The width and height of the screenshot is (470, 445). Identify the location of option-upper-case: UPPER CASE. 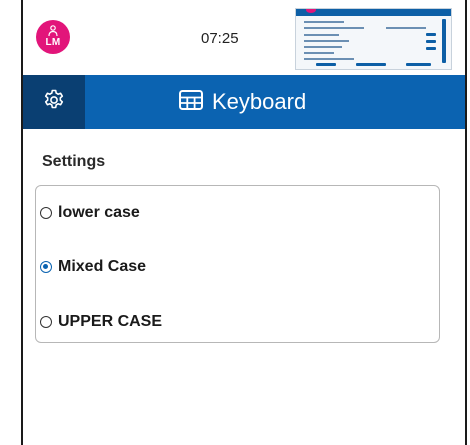
(101, 322).